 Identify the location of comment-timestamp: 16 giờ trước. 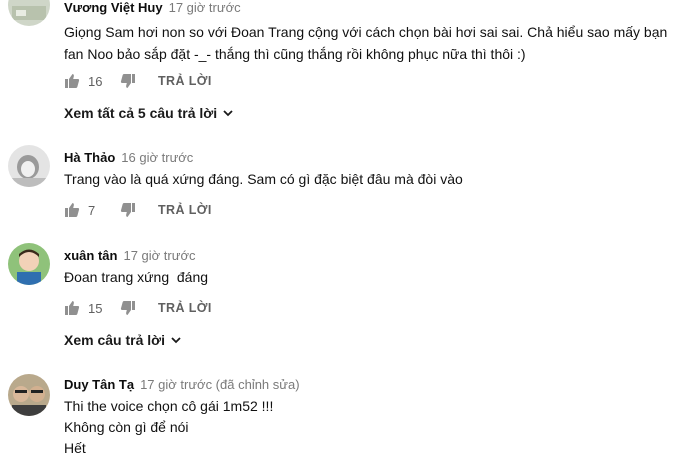
(157, 157).